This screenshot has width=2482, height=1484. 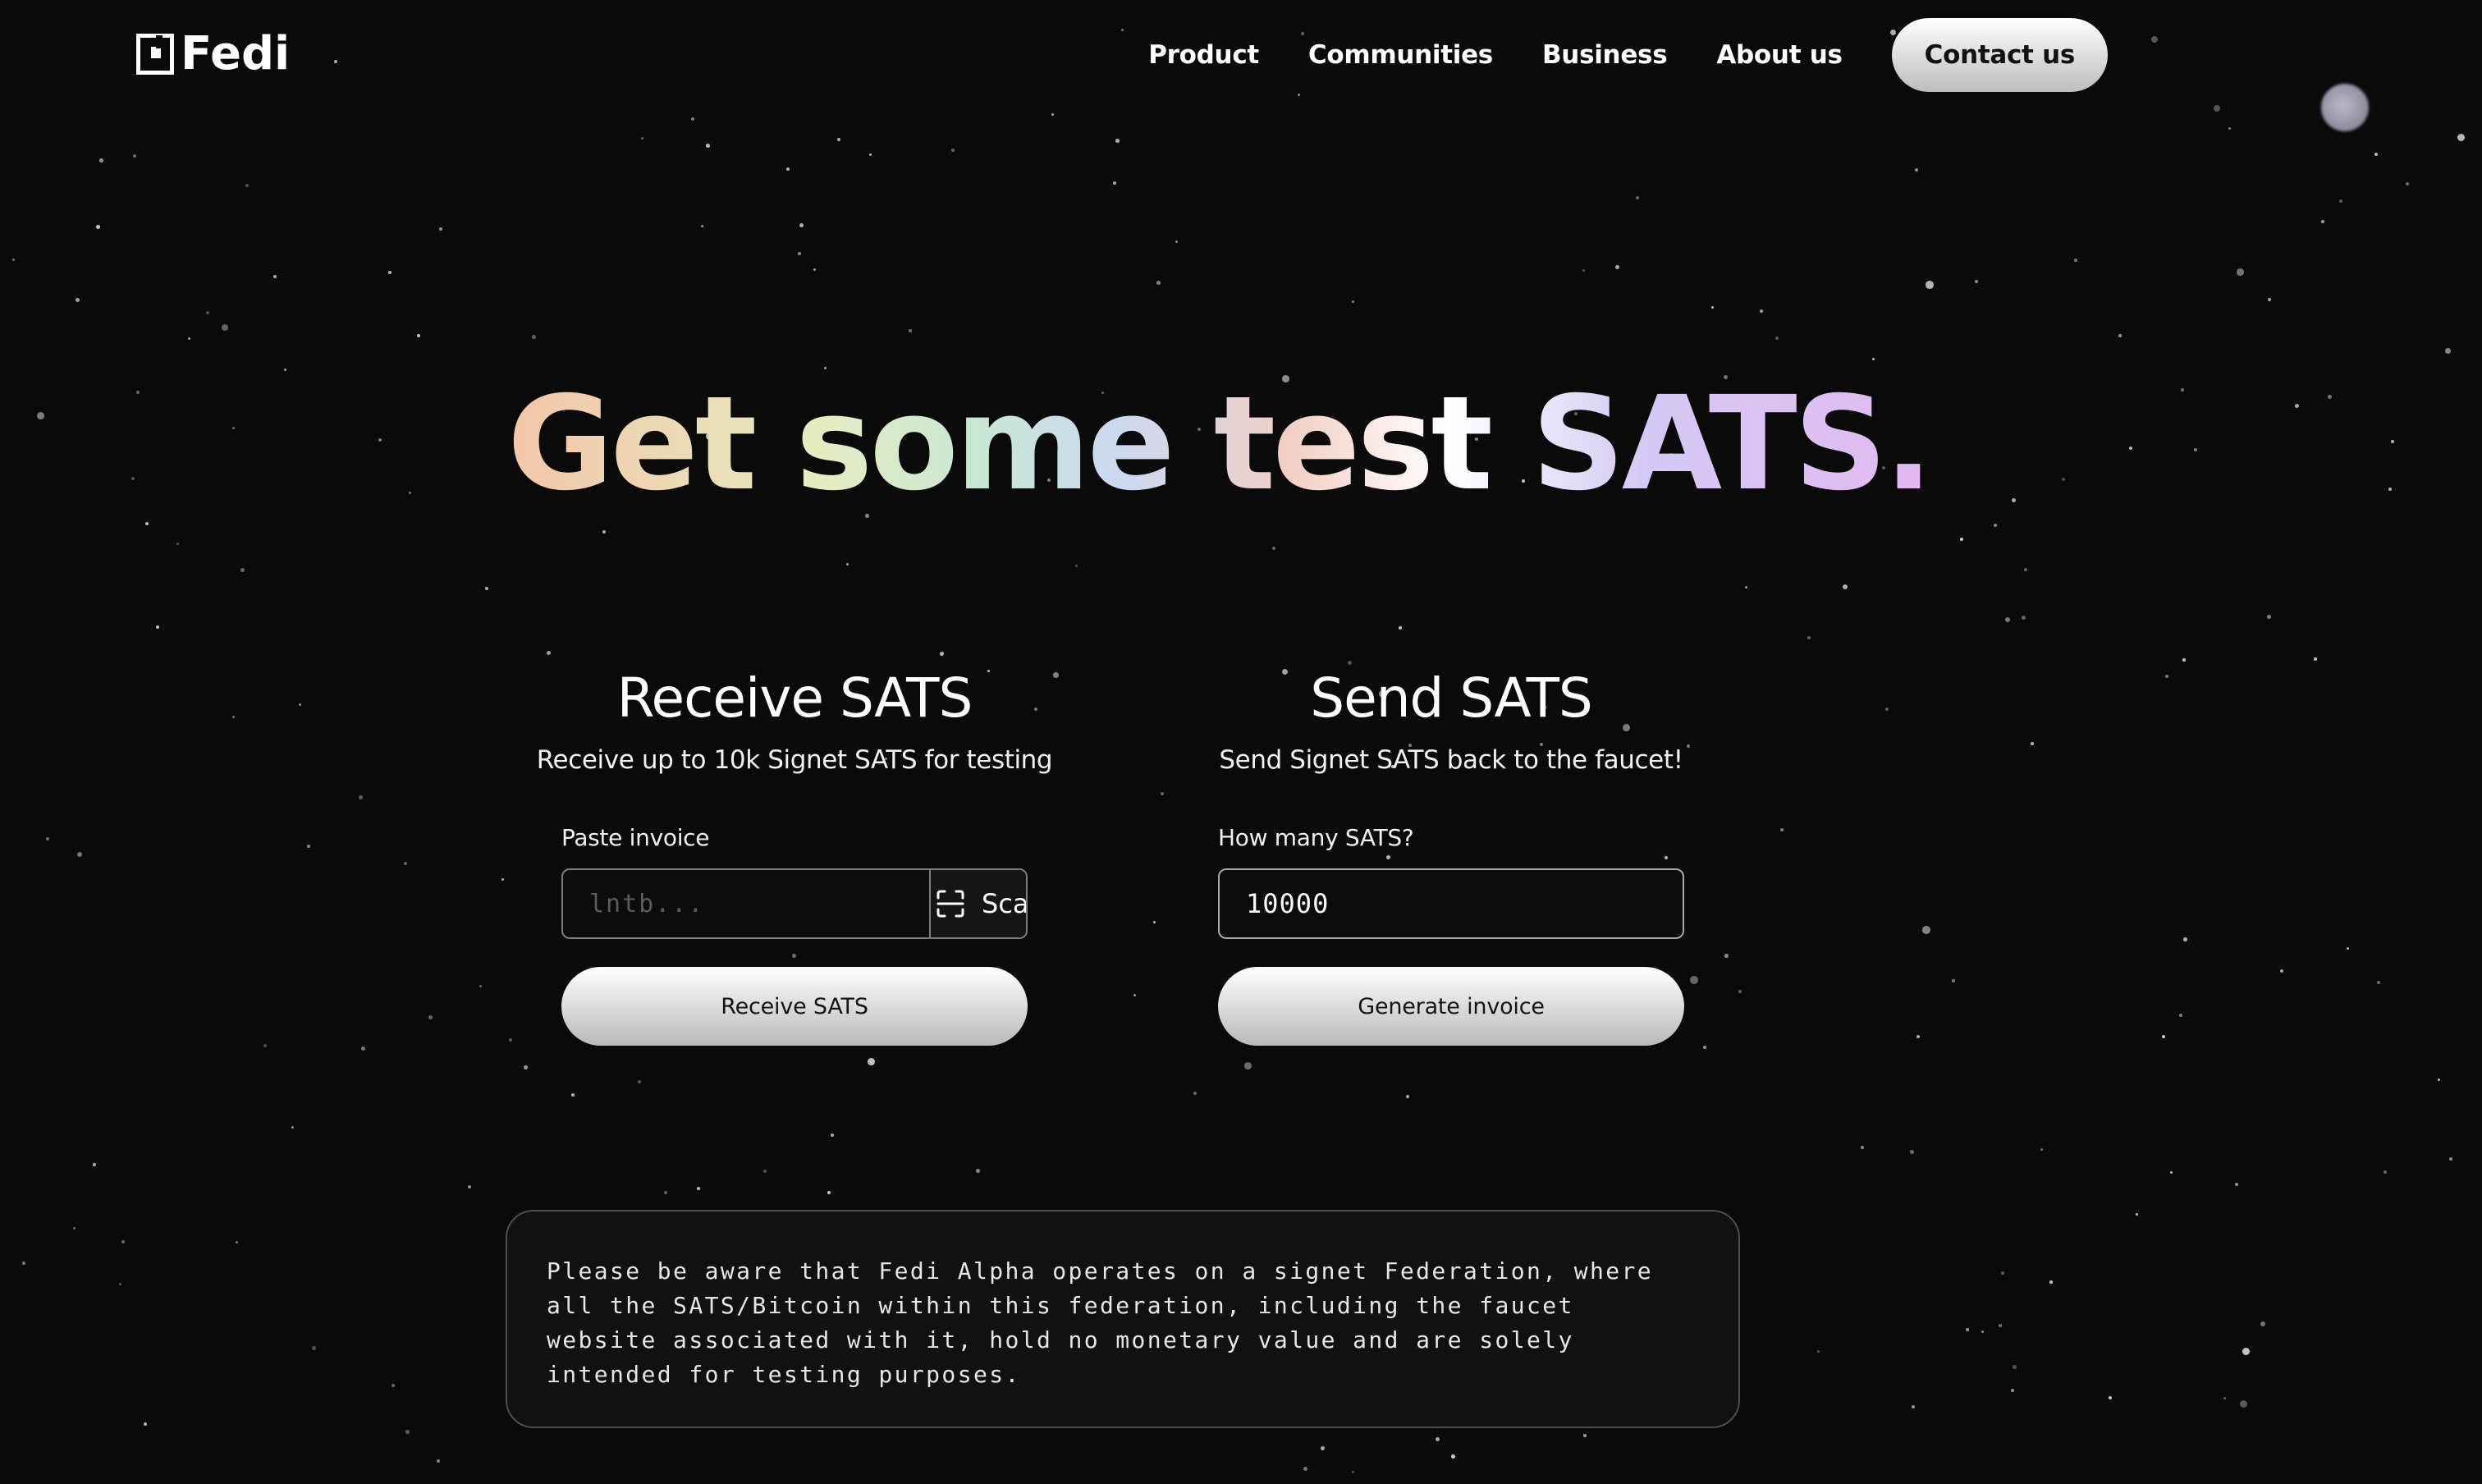 I want to click on contact-us-button: Contact us, so click(x=1999, y=55).